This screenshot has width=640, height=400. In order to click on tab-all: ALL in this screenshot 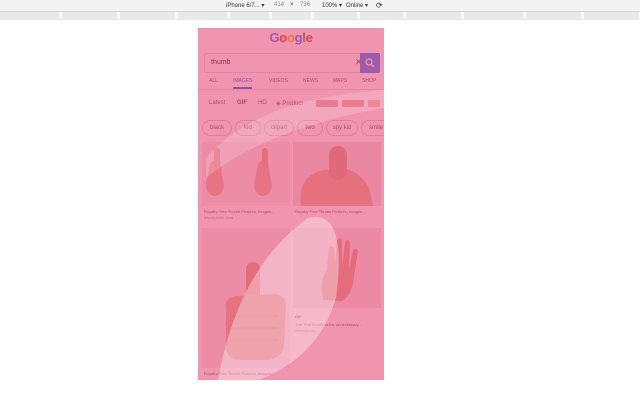, I will do `click(213, 81)`.